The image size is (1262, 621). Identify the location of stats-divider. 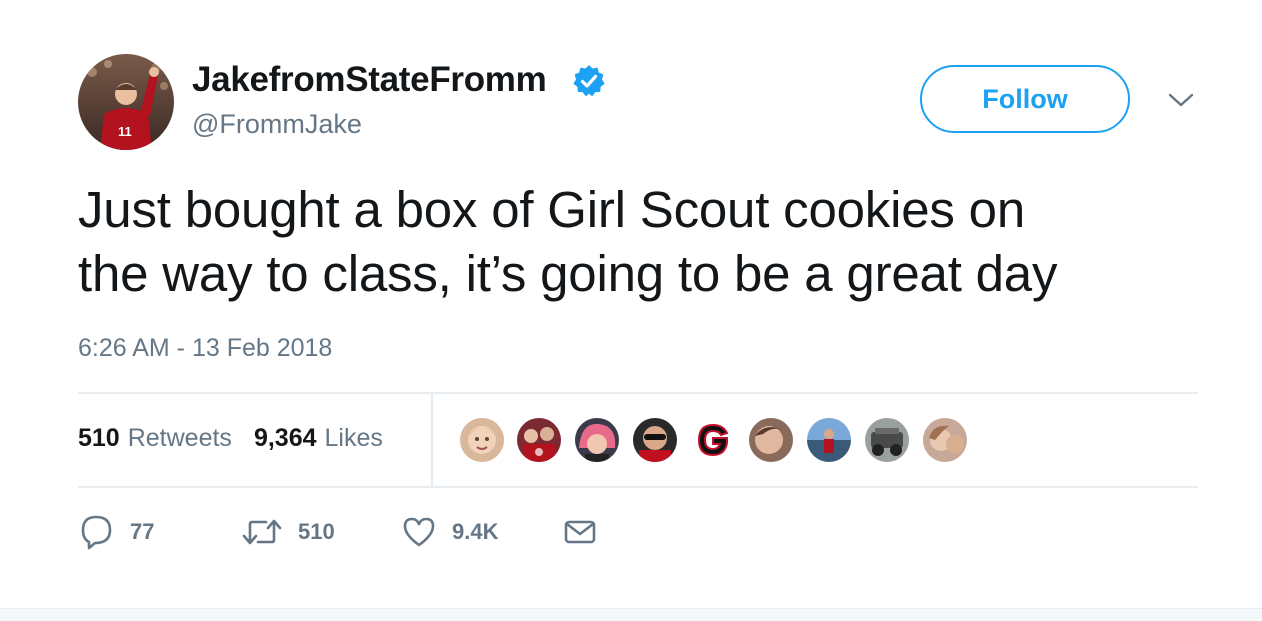
(432, 440).